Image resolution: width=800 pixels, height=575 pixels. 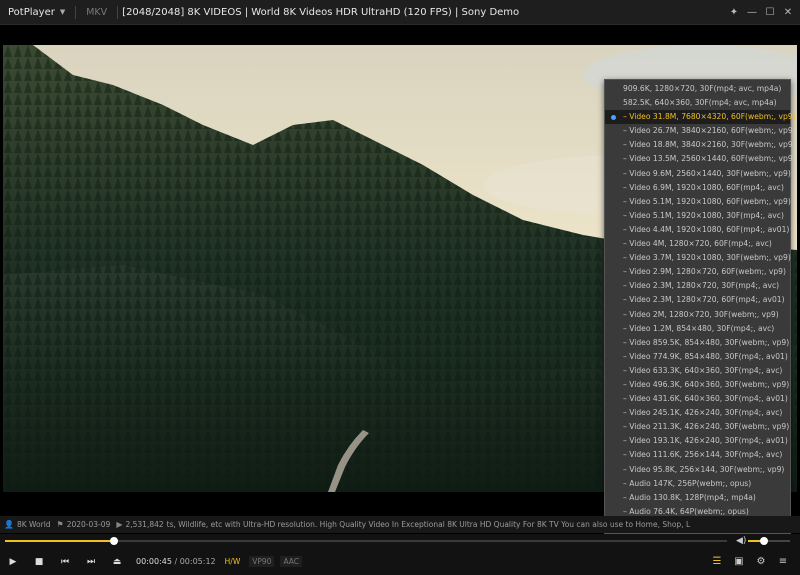 What do you see at coordinates (65, 562) in the screenshot?
I see `previous-icon: ⏮` at bounding box center [65, 562].